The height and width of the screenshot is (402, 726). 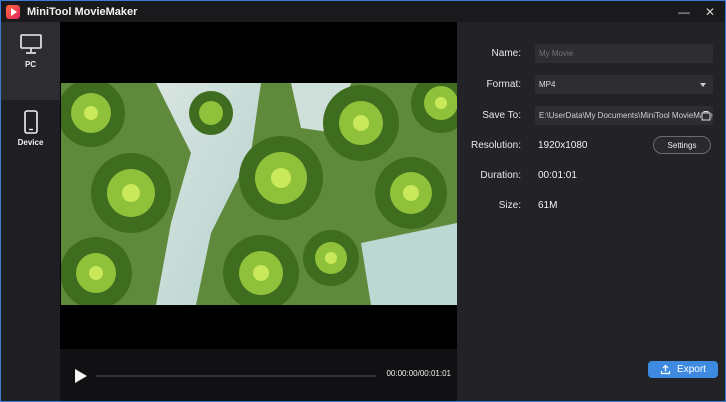 I want to click on format-label: Format:, so click(x=503, y=84).